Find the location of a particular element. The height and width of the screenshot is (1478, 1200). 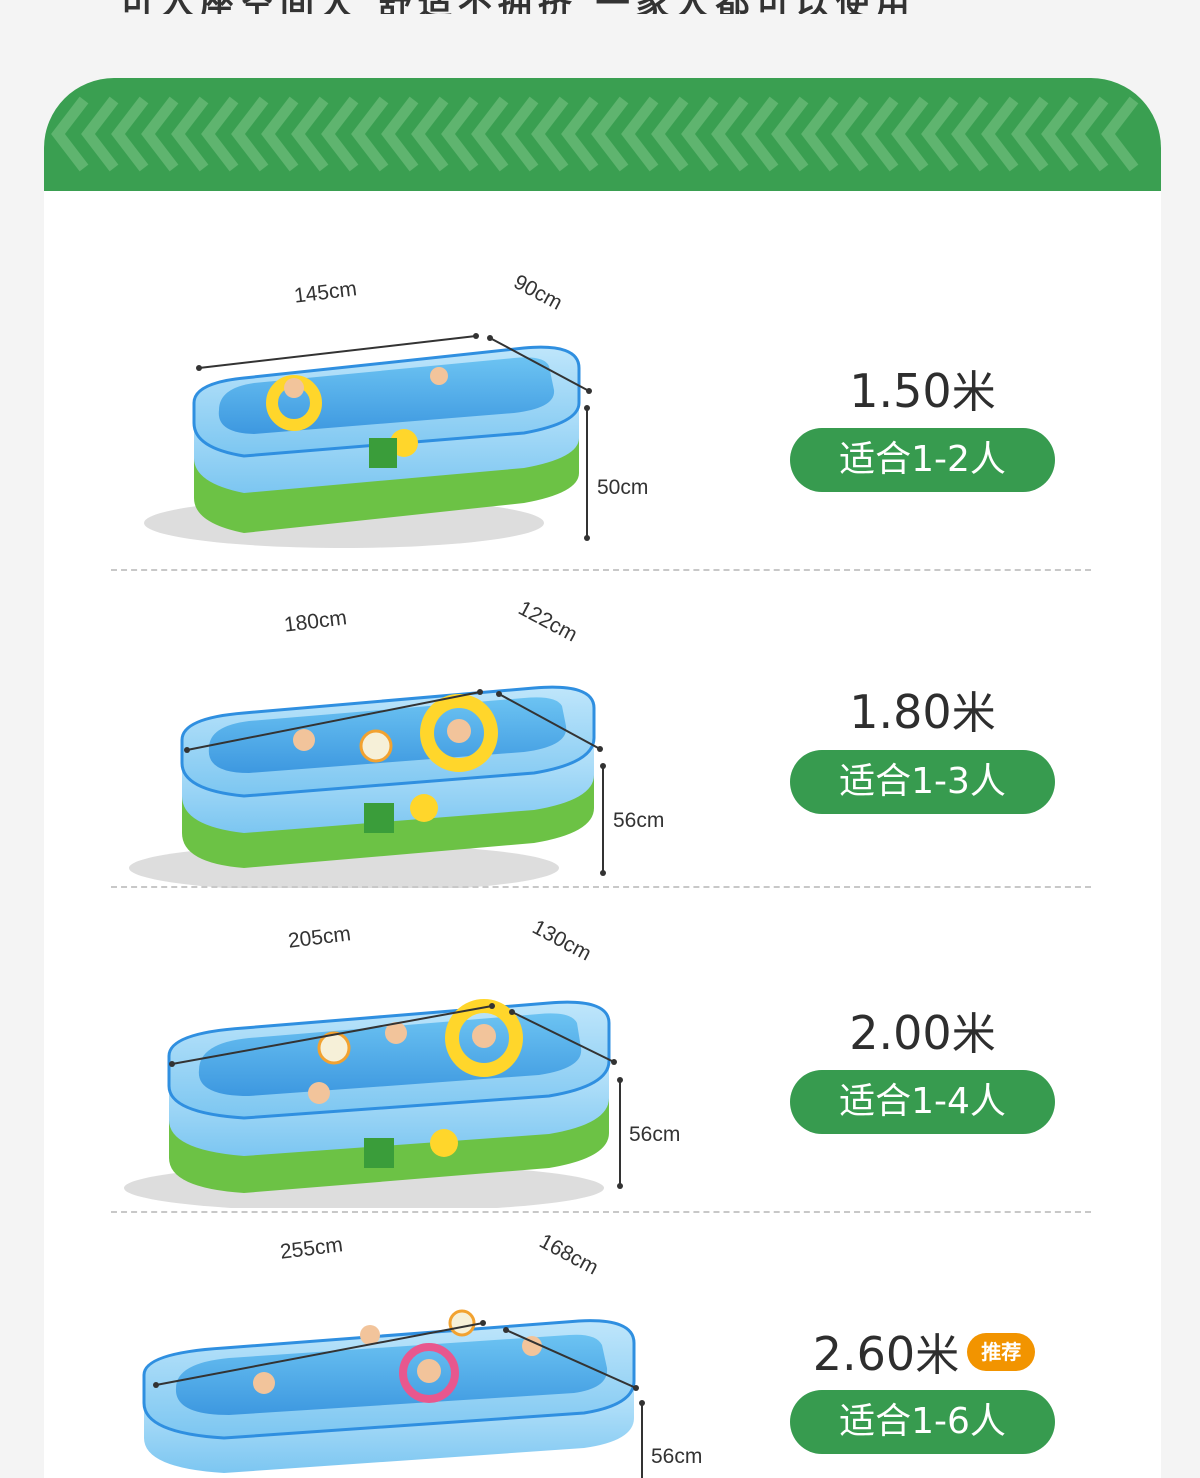

top-banner-text: 可入座空间大 舒适不拥挤 一家人都可以使用 is located at coordinates (600, 7).